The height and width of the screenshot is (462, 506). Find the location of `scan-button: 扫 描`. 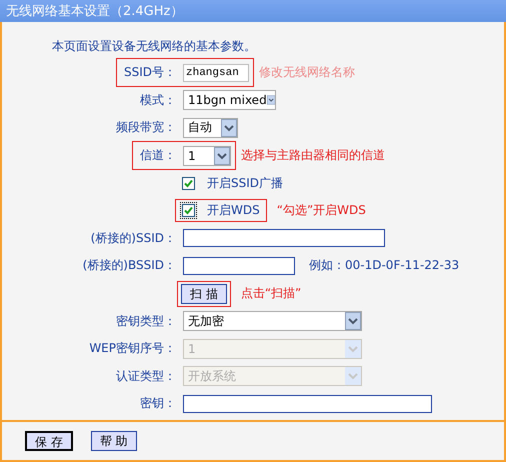

scan-button: 扫 描 is located at coordinates (204, 294).